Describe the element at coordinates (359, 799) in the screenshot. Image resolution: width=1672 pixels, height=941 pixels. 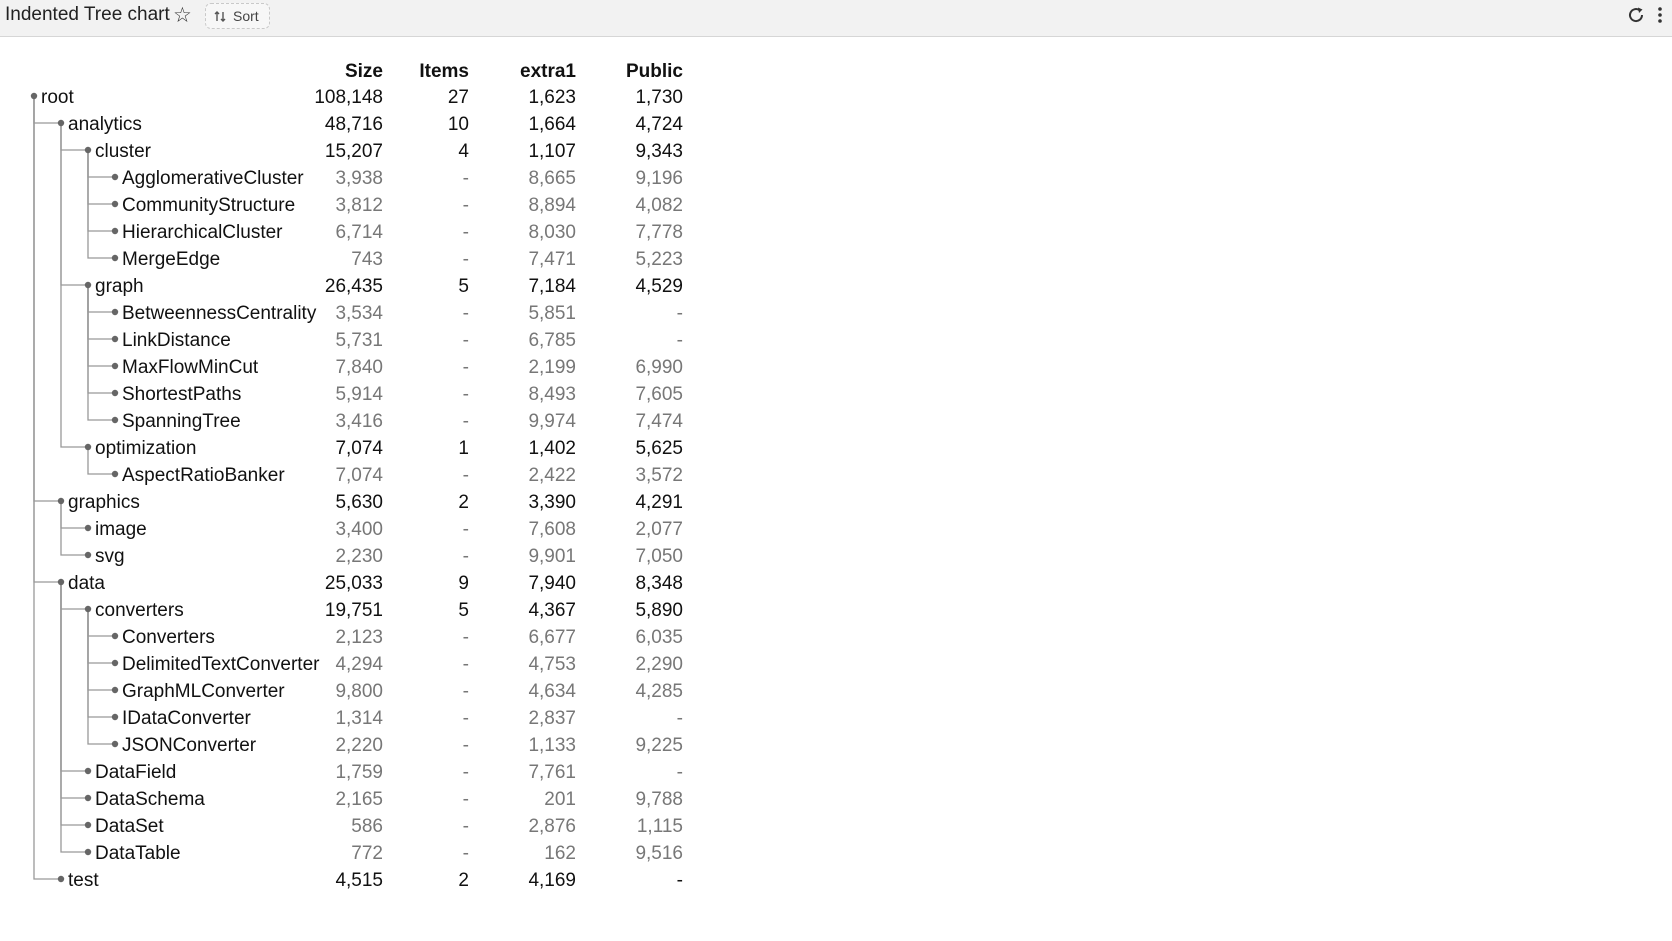
I see `cell-size: 2,165` at that location.